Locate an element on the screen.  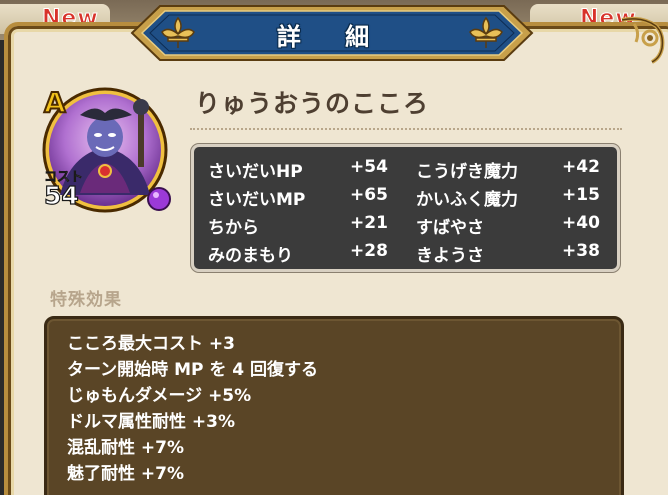
panel-title: 詳 細 is located at coordinates (332, 37).